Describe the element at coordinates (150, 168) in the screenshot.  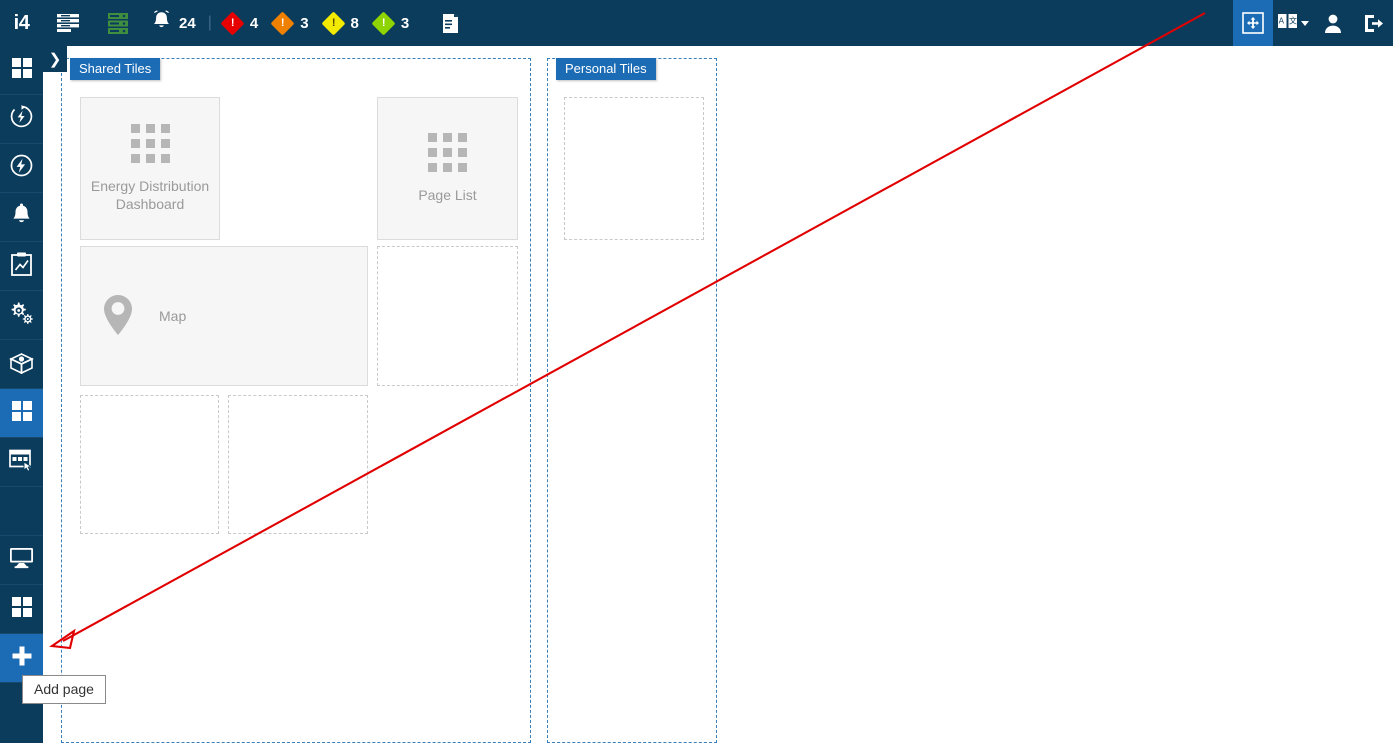
I see `tile-energy-distribution-dashboard: Energy Distribution Dashboard` at that location.